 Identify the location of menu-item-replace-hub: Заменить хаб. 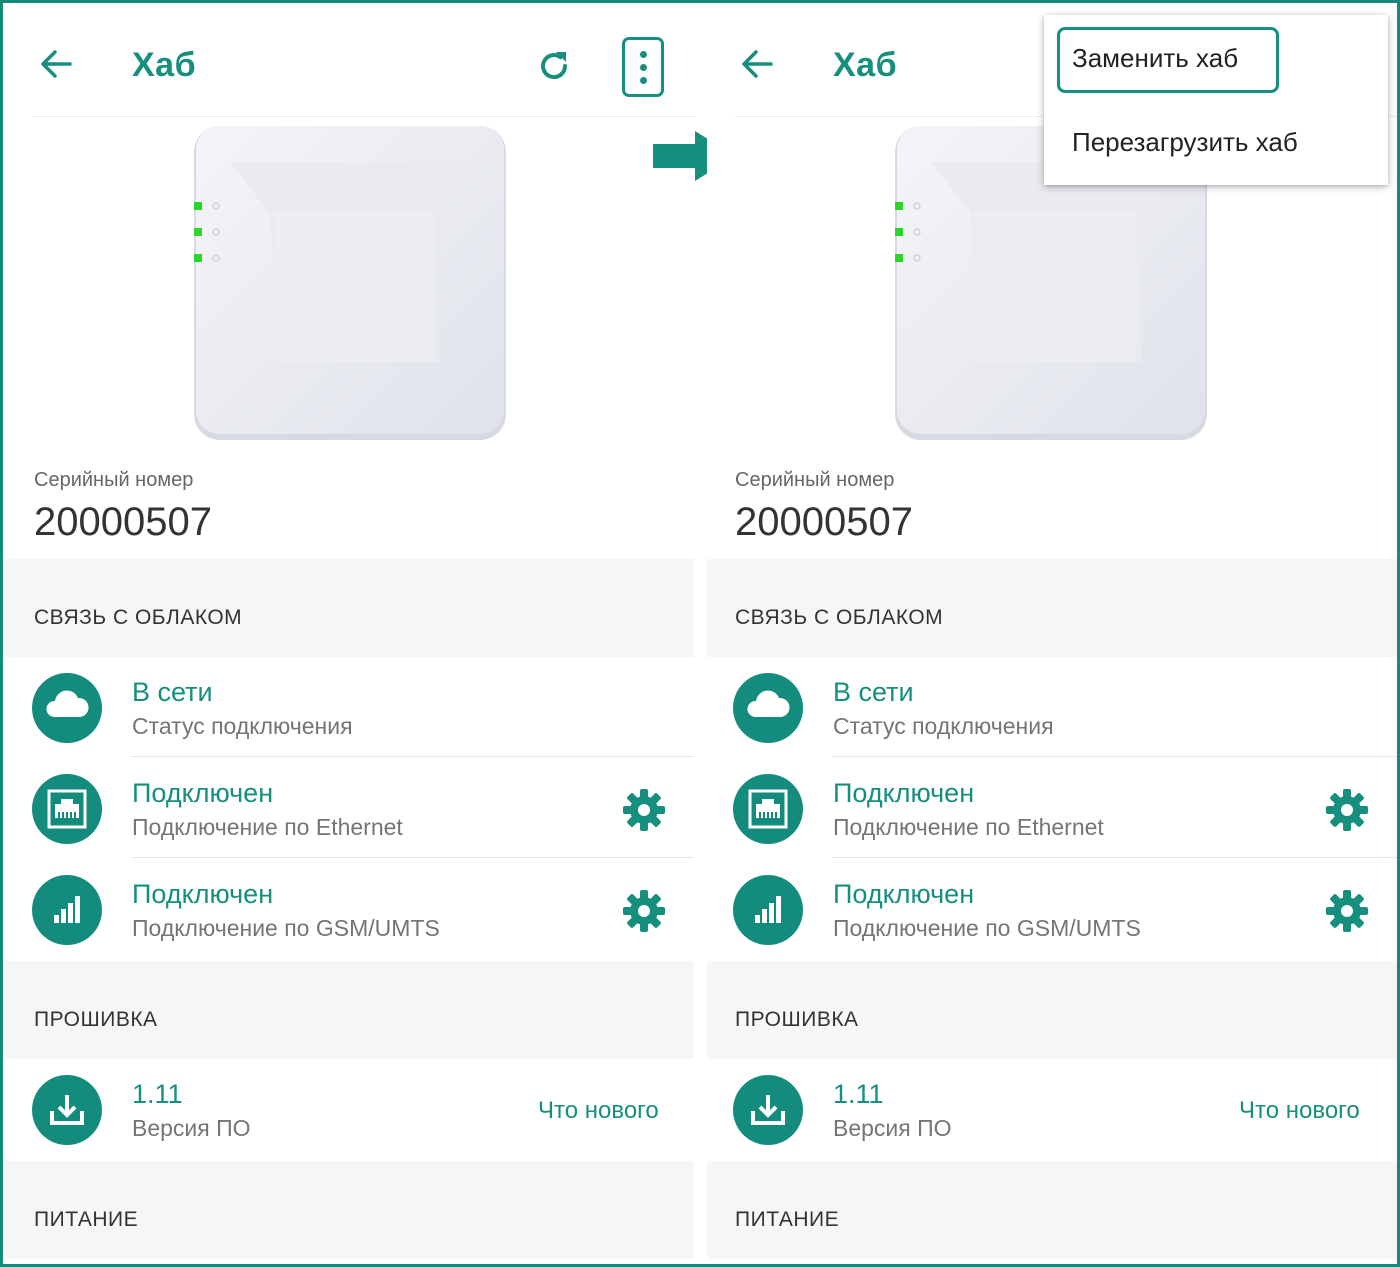
(1155, 58).